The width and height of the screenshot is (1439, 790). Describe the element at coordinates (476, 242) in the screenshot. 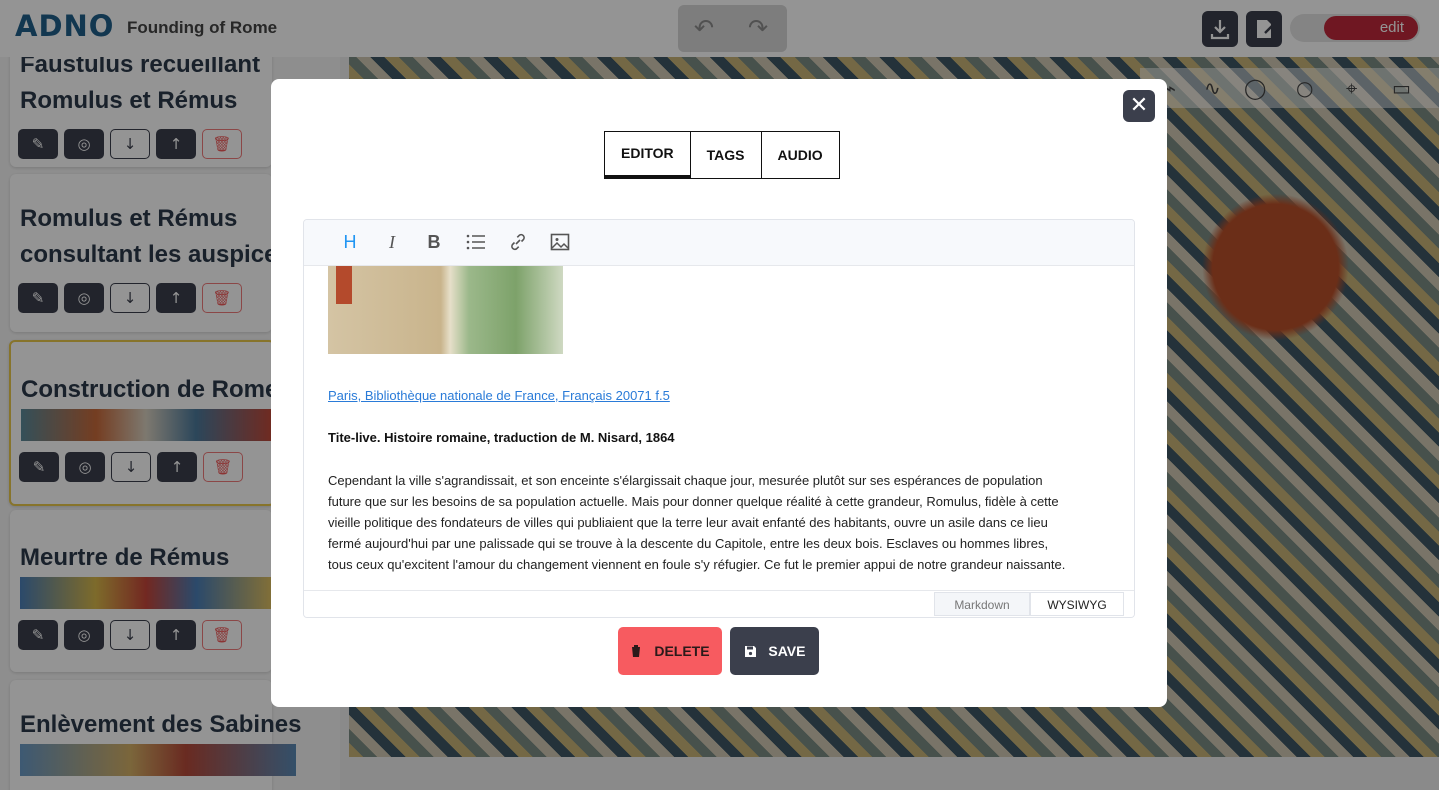

I see `bullet-list-icon` at that location.